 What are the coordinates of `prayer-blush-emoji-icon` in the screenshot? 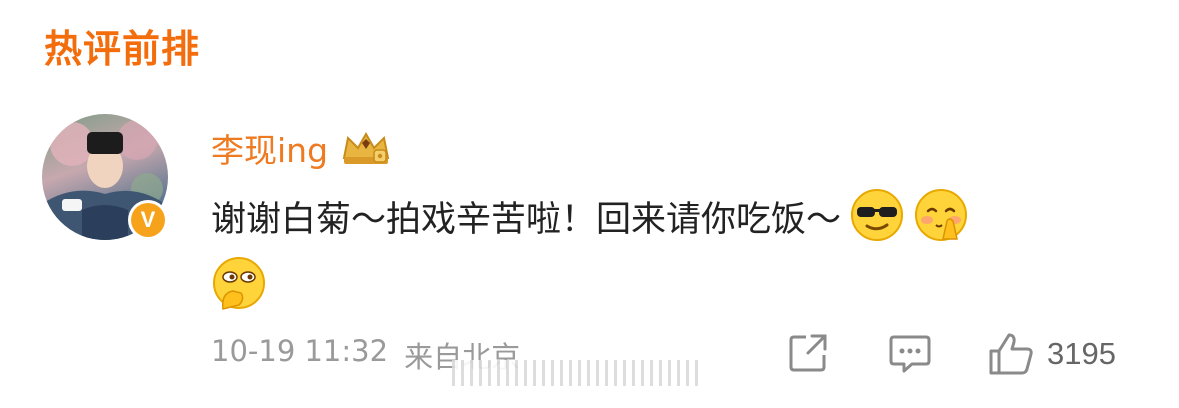 It's located at (941, 215).